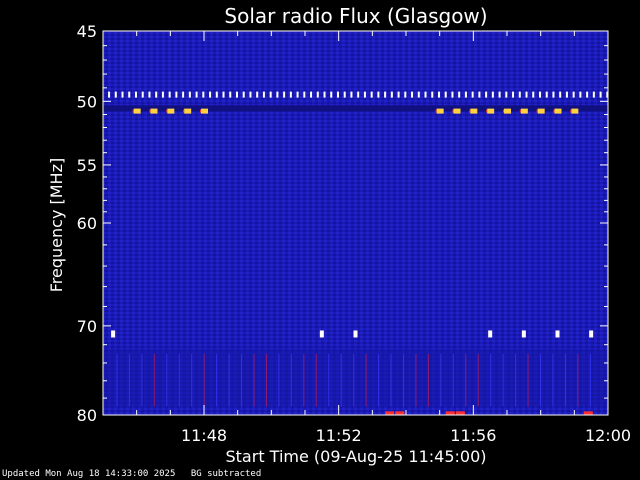 The height and width of the screenshot is (480, 640). What do you see at coordinates (87, 165) in the screenshot?
I see `y-tick-label: 55` at bounding box center [87, 165].